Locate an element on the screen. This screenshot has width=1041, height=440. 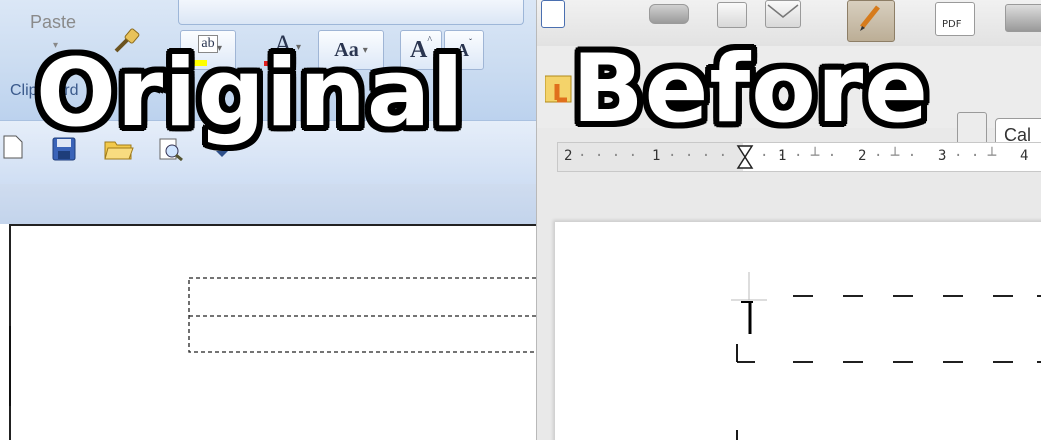
overlay-title-before: Before is located at coordinates (750, 89).